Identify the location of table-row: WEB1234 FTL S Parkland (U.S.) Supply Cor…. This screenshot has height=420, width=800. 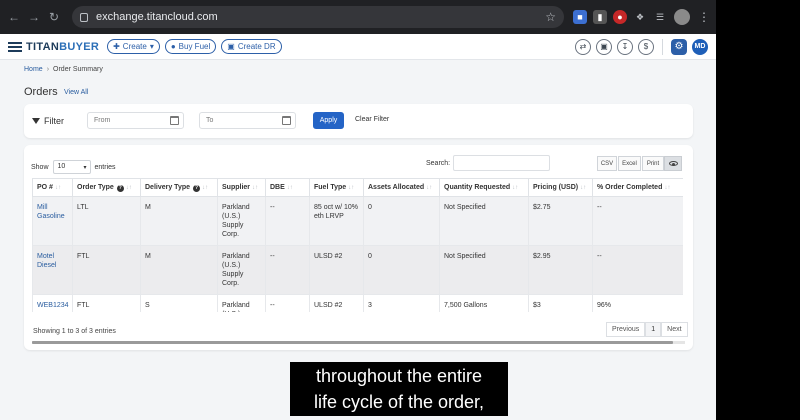
(357, 303).